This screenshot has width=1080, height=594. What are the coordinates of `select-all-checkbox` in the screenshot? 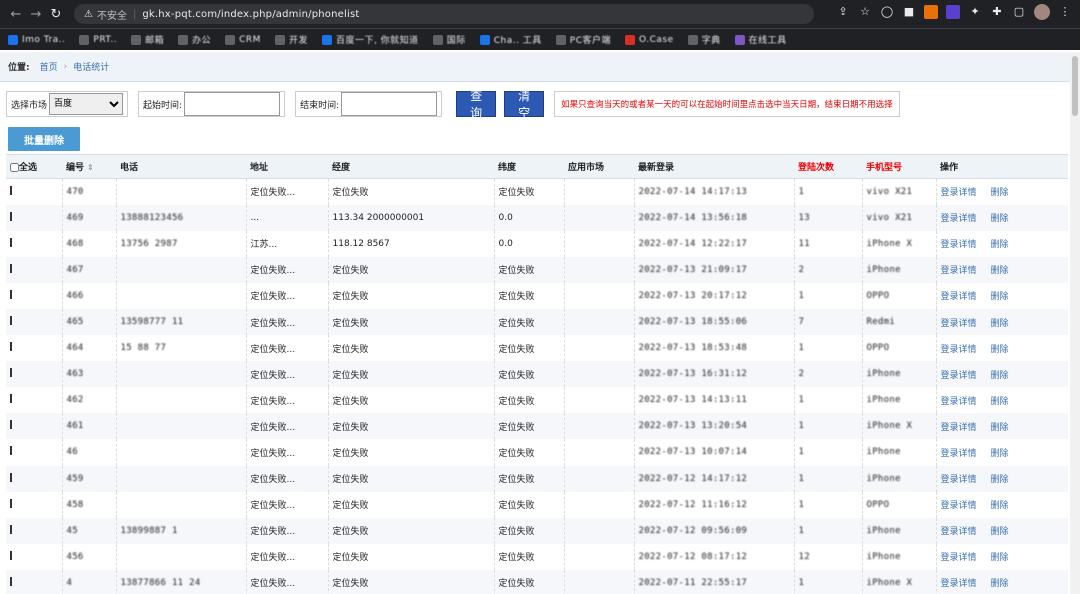 It's located at (14, 167).